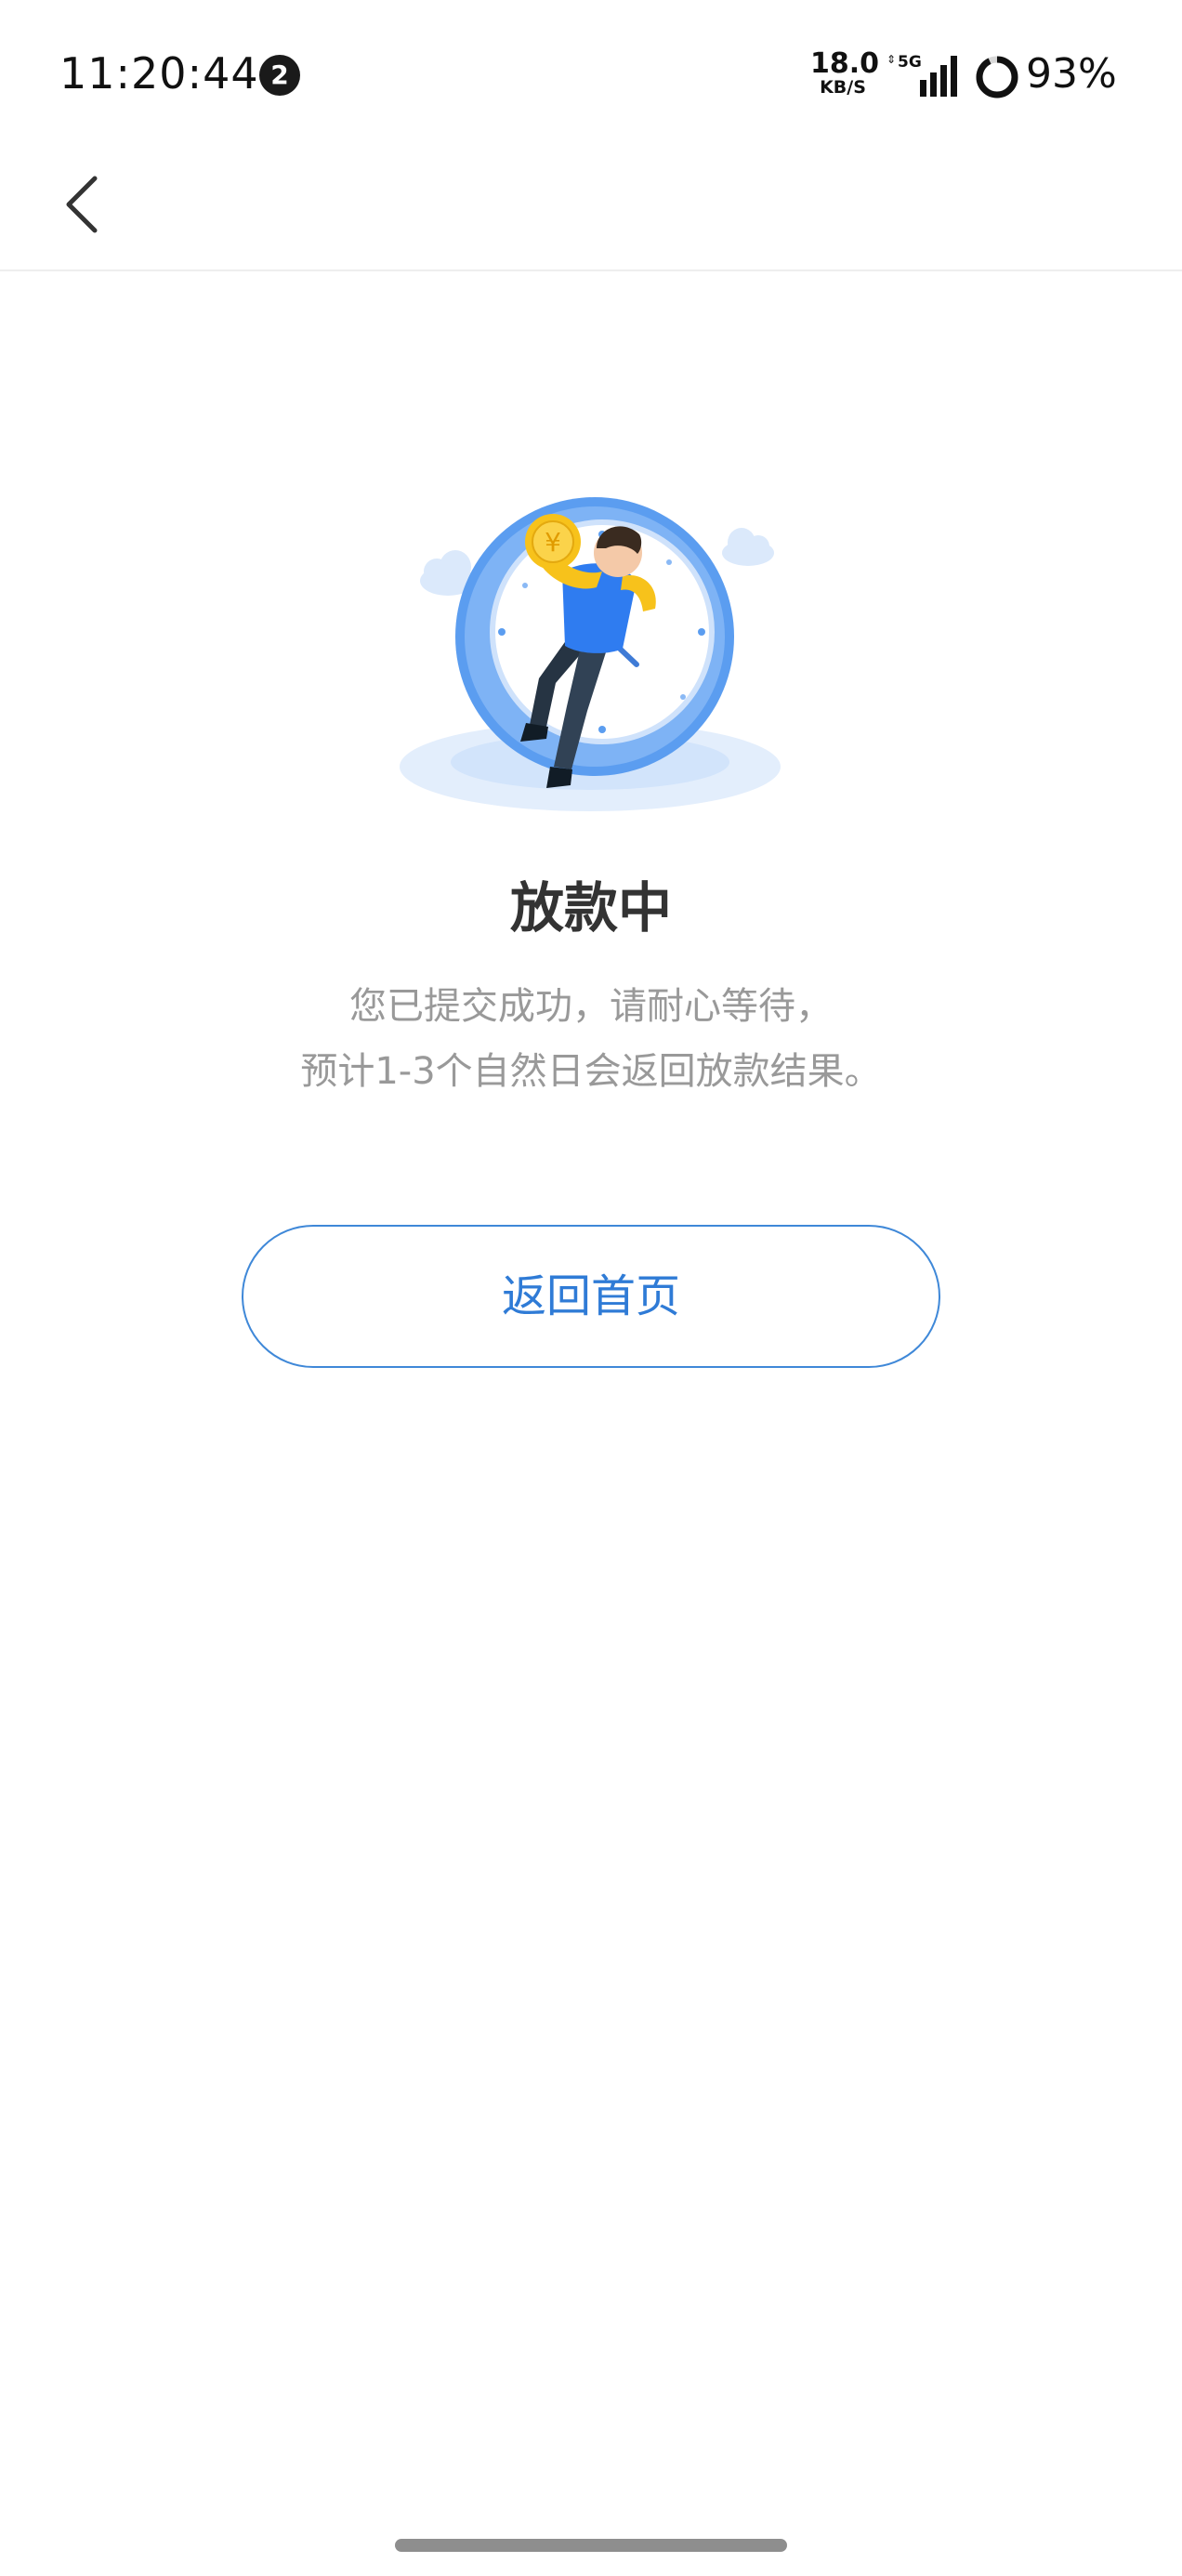 This screenshot has width=1182, height=2576. I want to click on battery-percent: 93%, so click(1071, 74).